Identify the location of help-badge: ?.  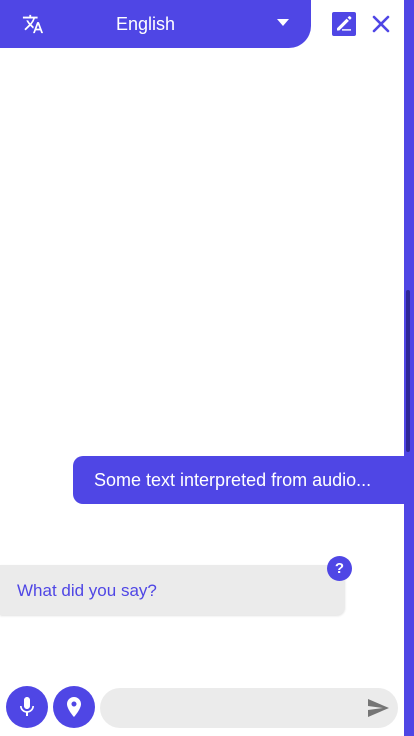
(339, 568).